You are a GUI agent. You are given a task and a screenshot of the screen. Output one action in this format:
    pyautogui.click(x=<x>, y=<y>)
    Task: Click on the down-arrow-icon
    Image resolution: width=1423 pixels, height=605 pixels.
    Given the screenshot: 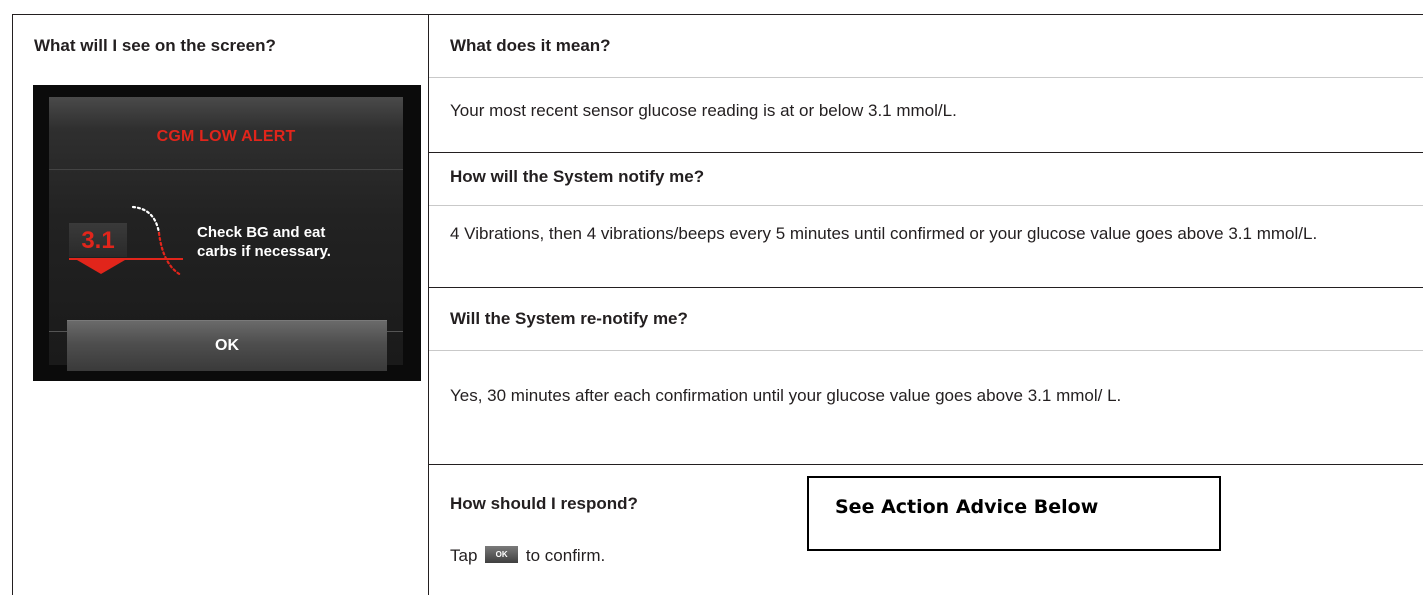 What is the action you would take?
    pyautogui.click(x=101, y=267)
    